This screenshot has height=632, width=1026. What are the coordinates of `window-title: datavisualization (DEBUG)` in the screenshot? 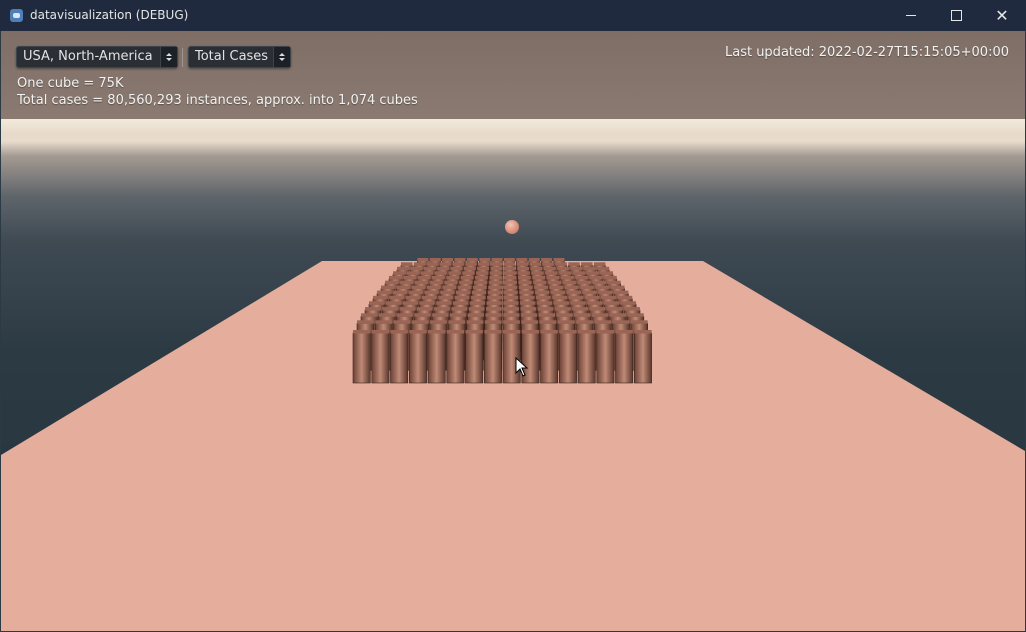 It's located at (109, 15).